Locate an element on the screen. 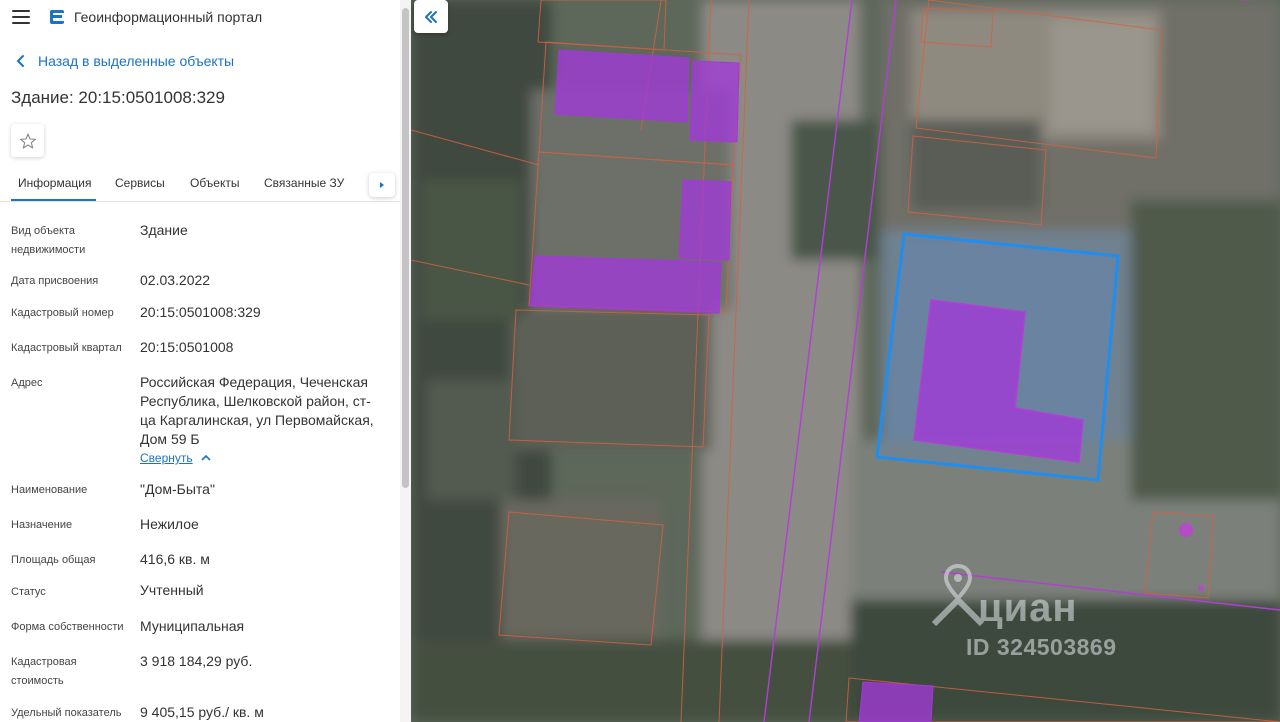 This screenshot has height=722, width=1280. chevron-right-icon is located at coordinates (382, 185).